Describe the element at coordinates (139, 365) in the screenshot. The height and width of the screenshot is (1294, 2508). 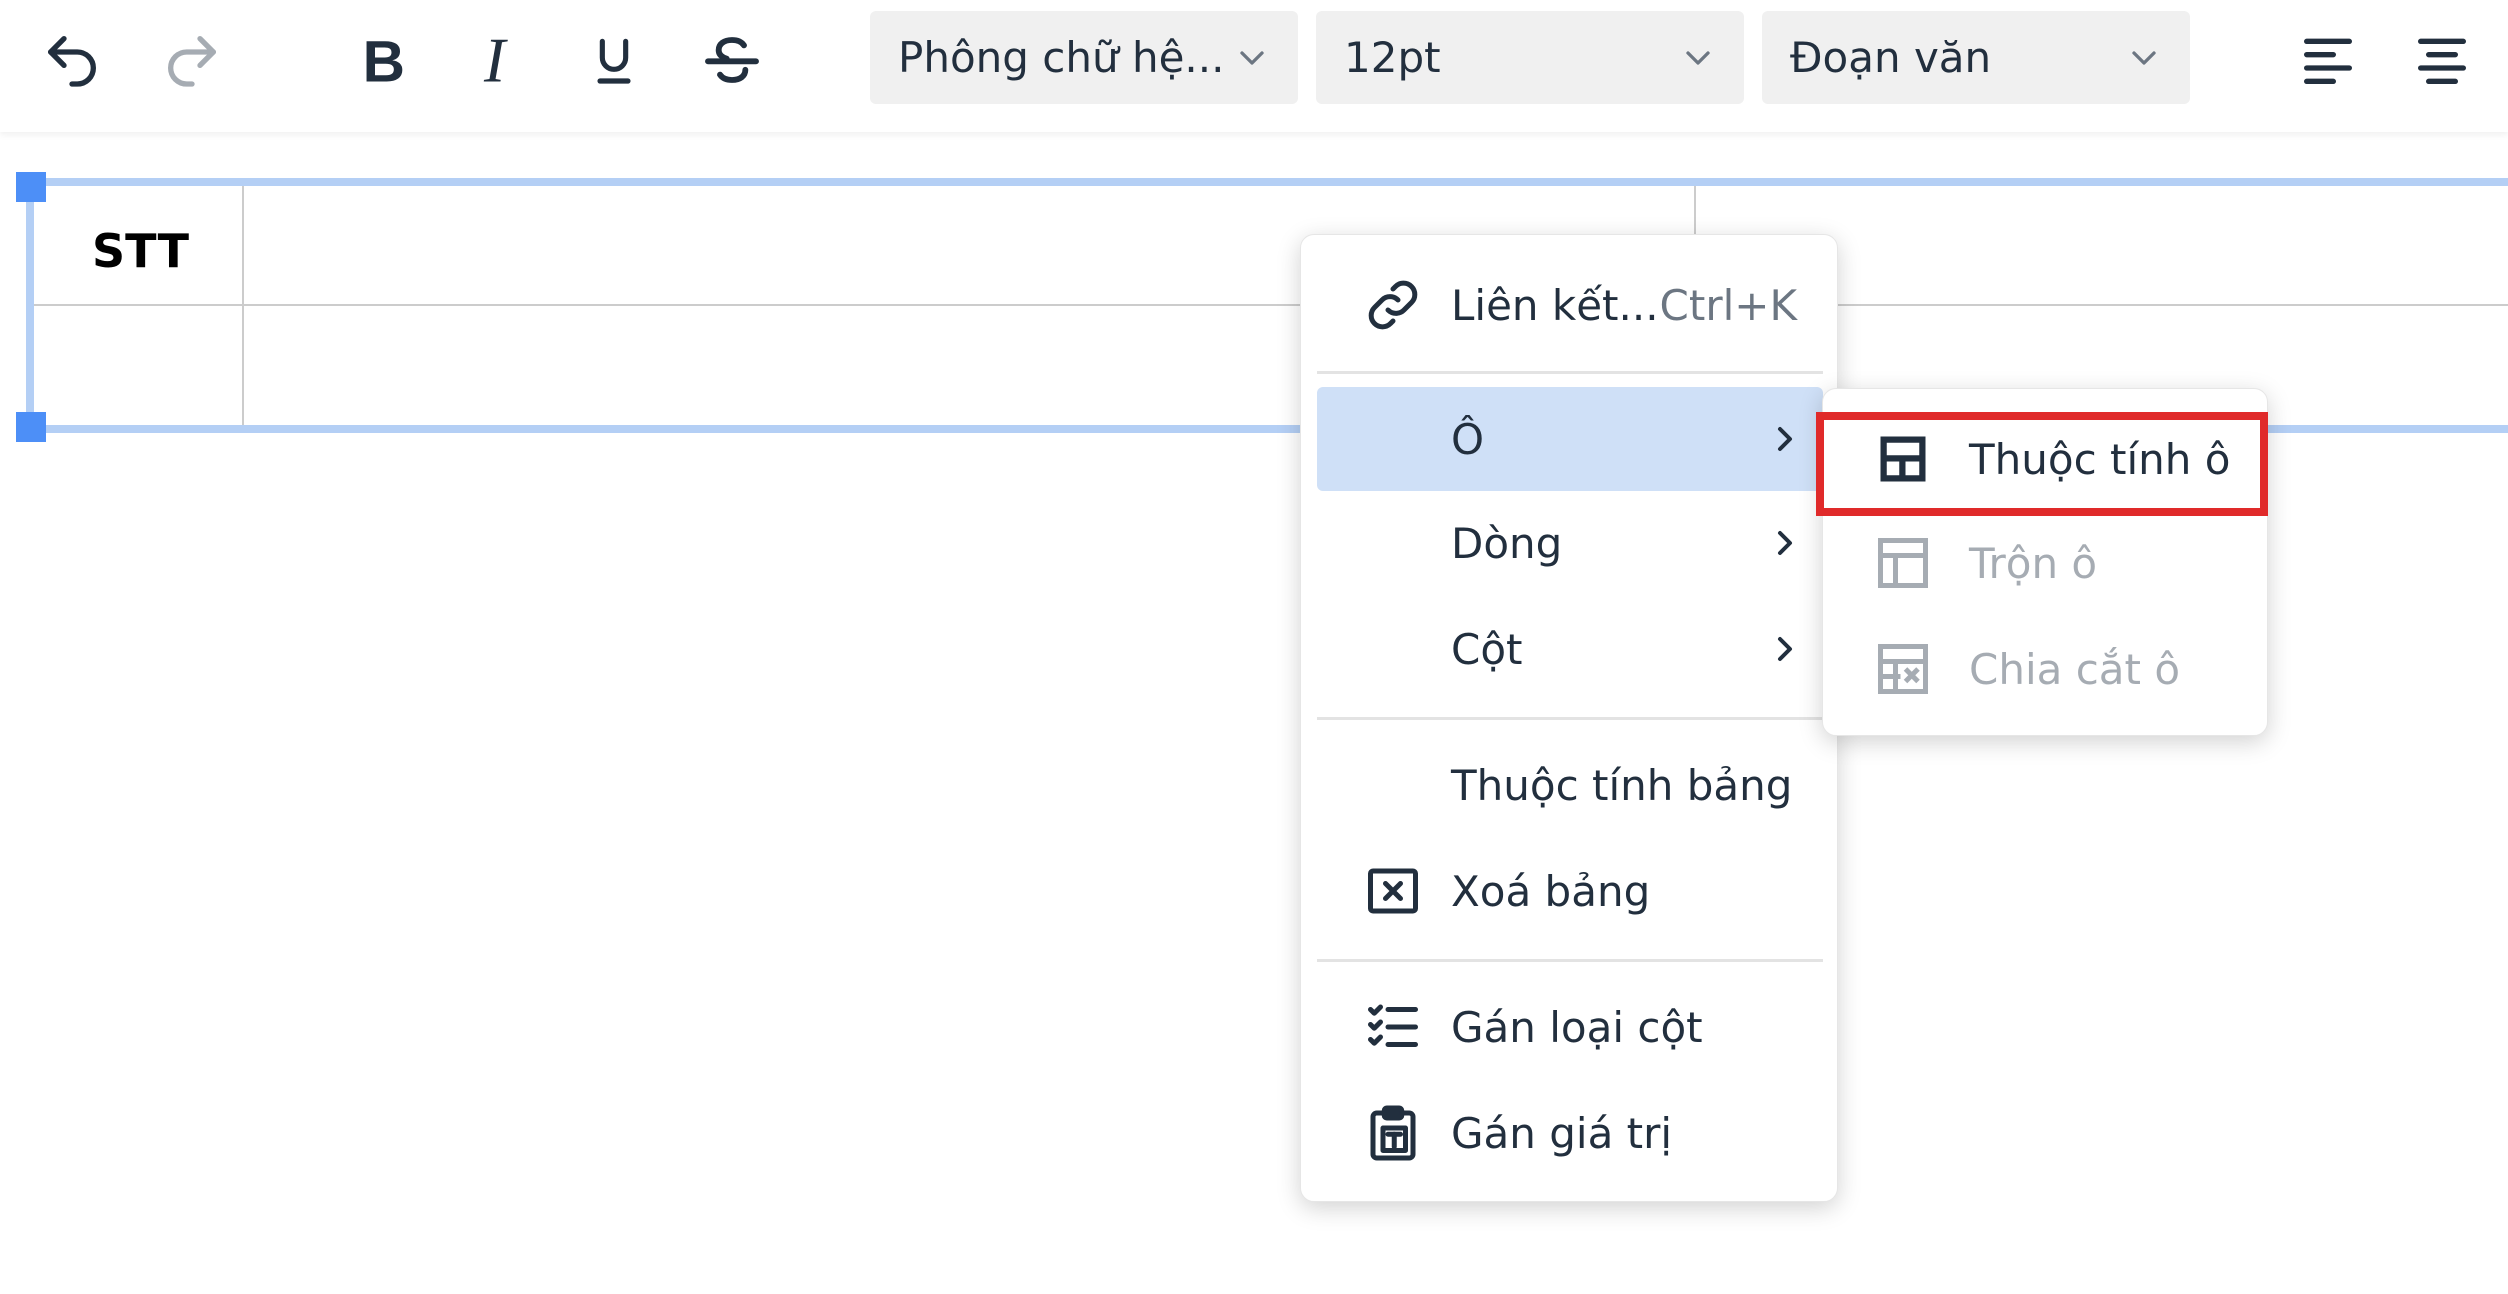
I see `table-cell` at that location.